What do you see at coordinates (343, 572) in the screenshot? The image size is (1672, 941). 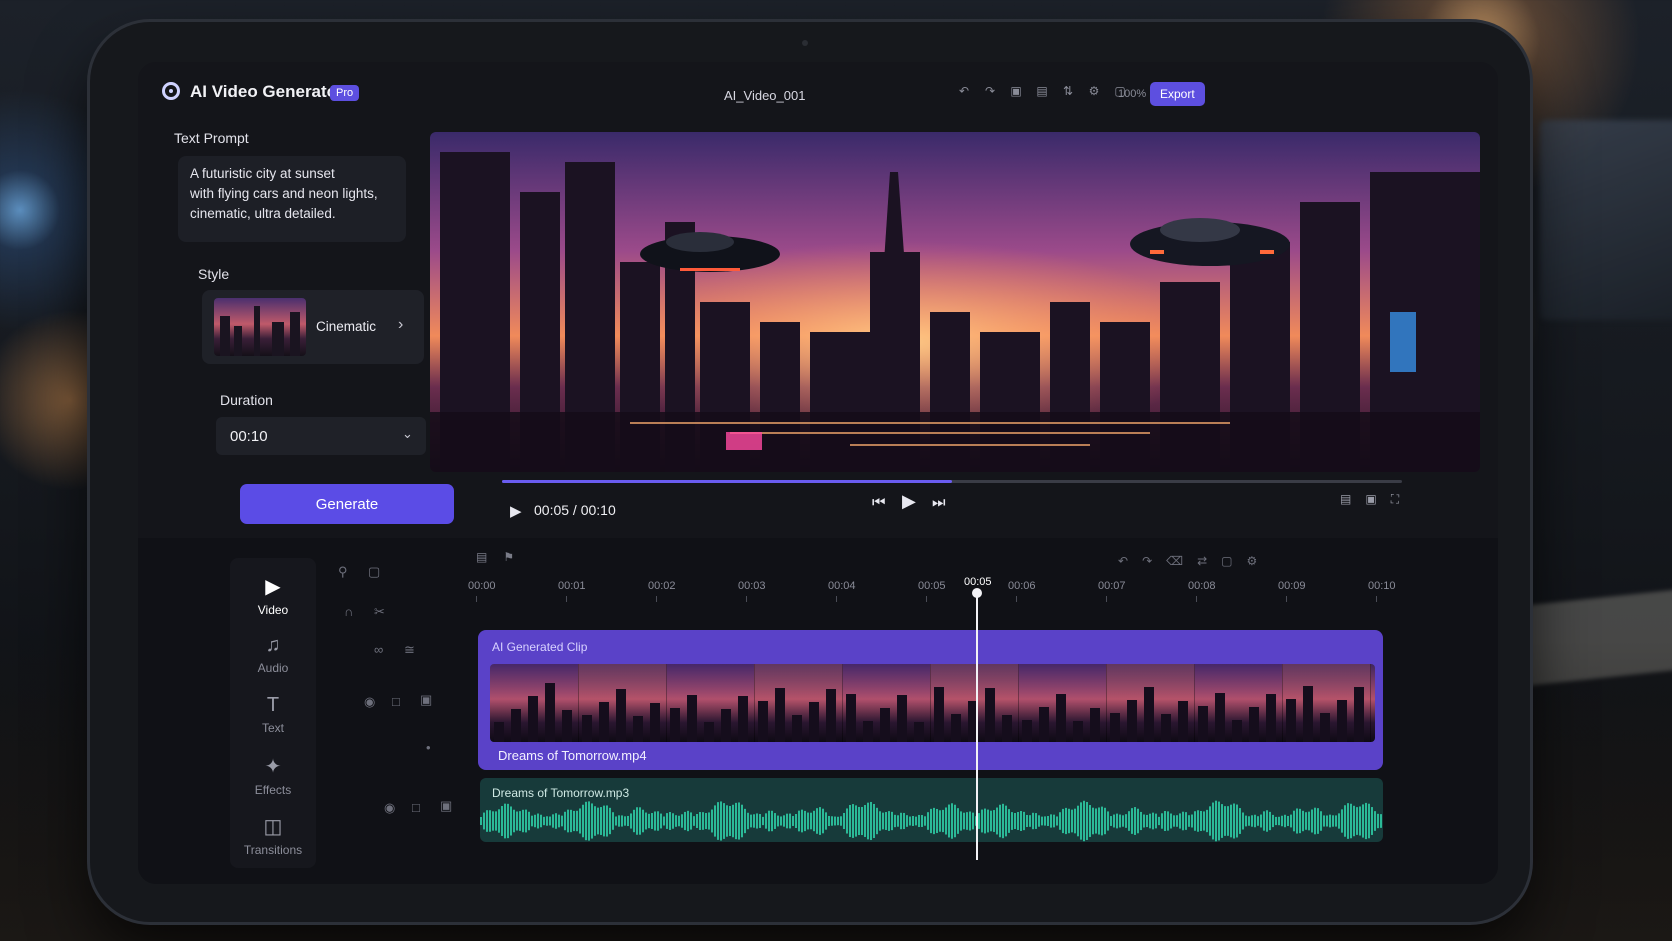 I see `zoom-icon: ⚲` at bounding box center [343, 572].